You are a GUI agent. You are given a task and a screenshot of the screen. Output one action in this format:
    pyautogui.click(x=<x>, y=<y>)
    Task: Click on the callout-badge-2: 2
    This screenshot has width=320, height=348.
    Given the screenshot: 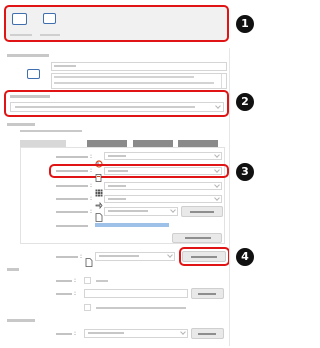 What is the action you would take?
    pyautogui.click(x=245, y=102)
    